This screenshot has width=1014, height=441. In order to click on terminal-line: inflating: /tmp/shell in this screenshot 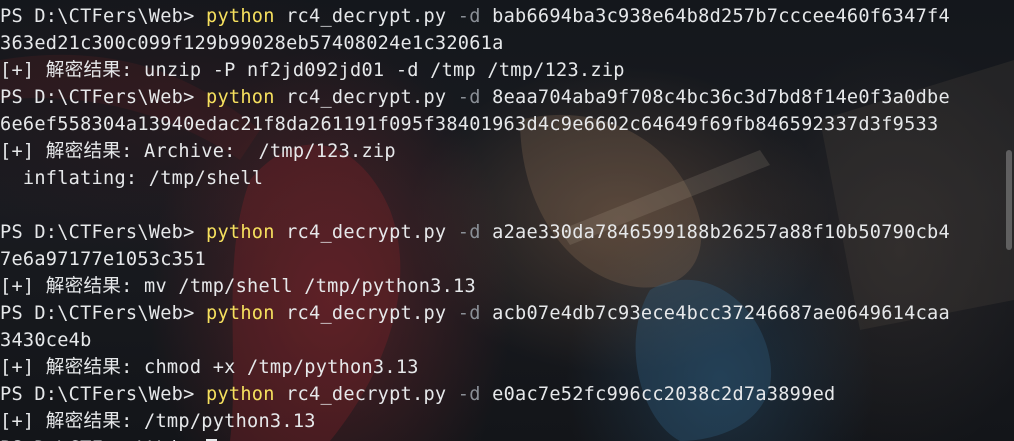, I will do `click(500, 178)`.